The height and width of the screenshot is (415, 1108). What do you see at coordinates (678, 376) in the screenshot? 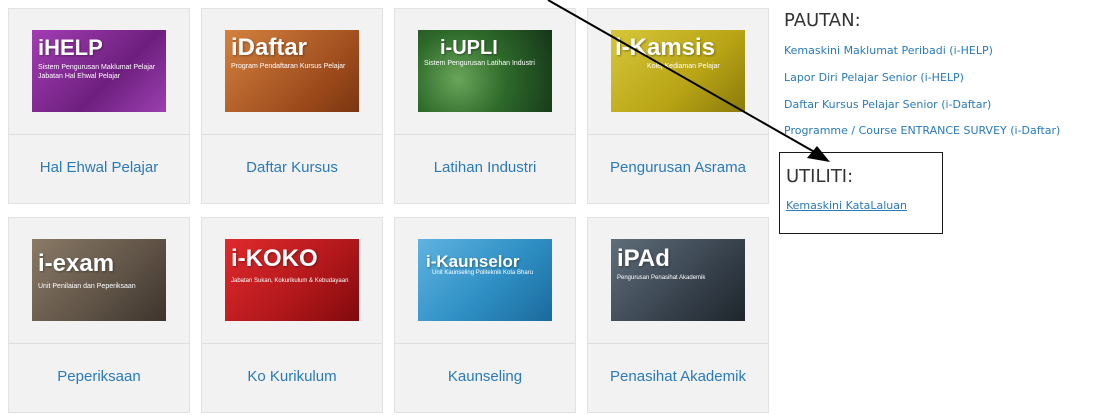
I see `tile-label: Penasihat Akademik` at bounding box center [678, 376].